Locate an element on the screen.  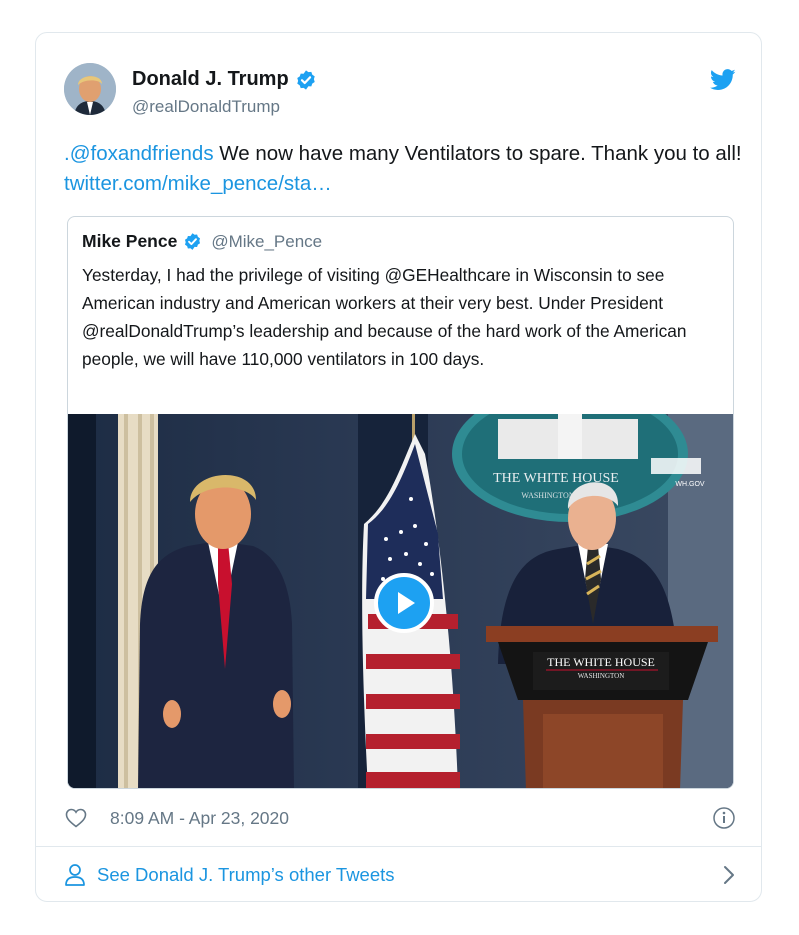
divider is located at coordinates (398, 846).